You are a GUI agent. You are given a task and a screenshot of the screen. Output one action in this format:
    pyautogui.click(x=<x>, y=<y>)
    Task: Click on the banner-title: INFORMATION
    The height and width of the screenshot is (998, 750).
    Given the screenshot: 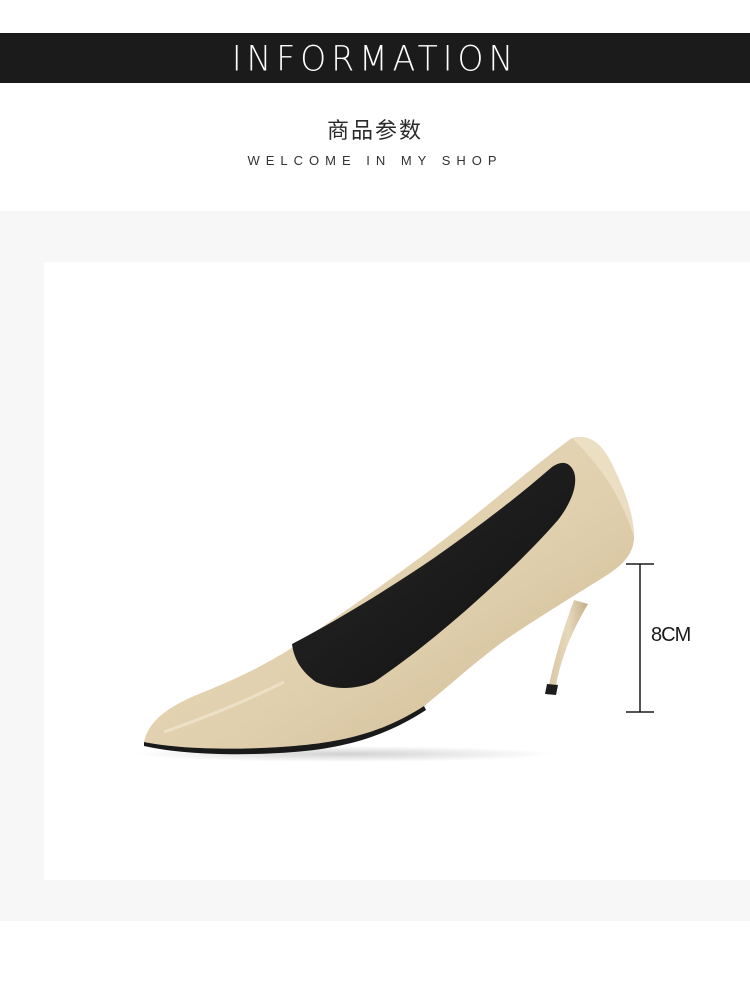 What is the action you would take?
    pyautogui.click(x=375, y=58)
    